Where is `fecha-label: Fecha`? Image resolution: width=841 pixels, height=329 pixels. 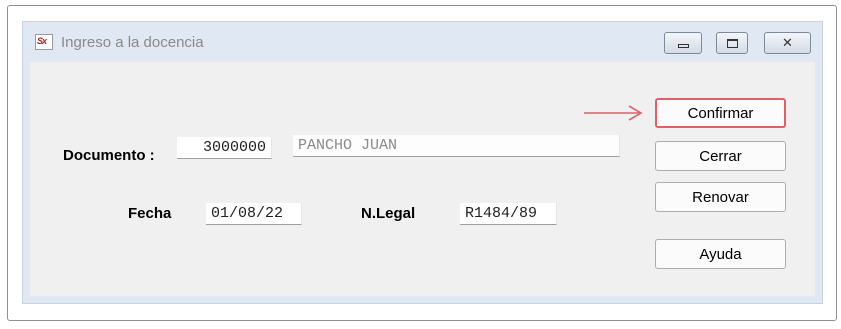
fecha-label: Fecha is located at coordinates (150, 213).